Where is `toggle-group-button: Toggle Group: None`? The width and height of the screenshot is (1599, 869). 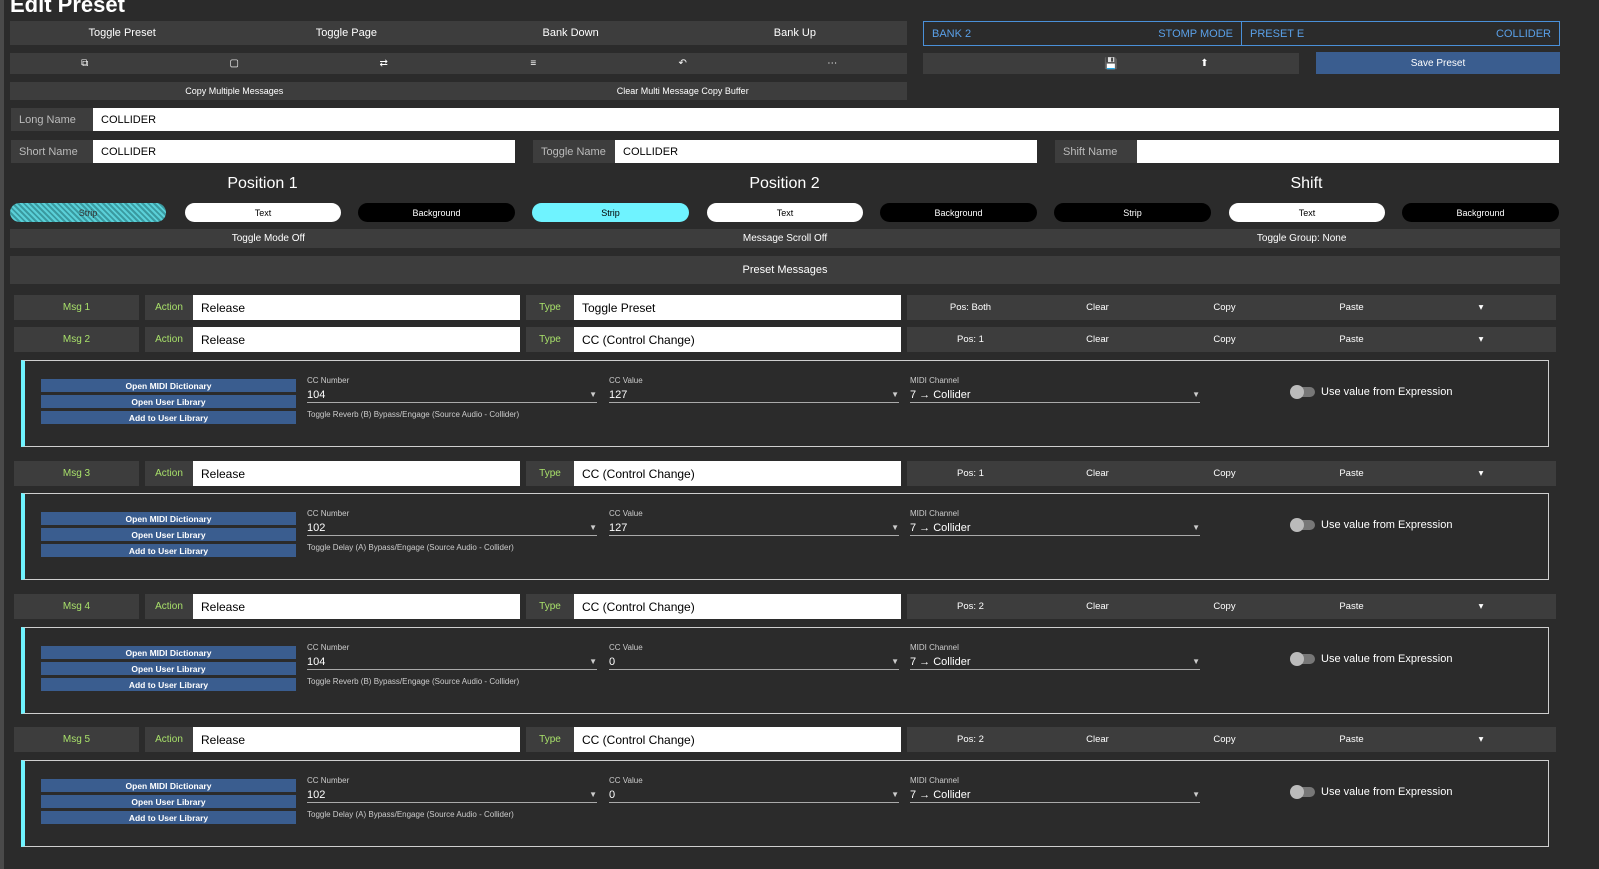
toggle-group-button: Toggle Group: None is located at coordinates (1301, 238).